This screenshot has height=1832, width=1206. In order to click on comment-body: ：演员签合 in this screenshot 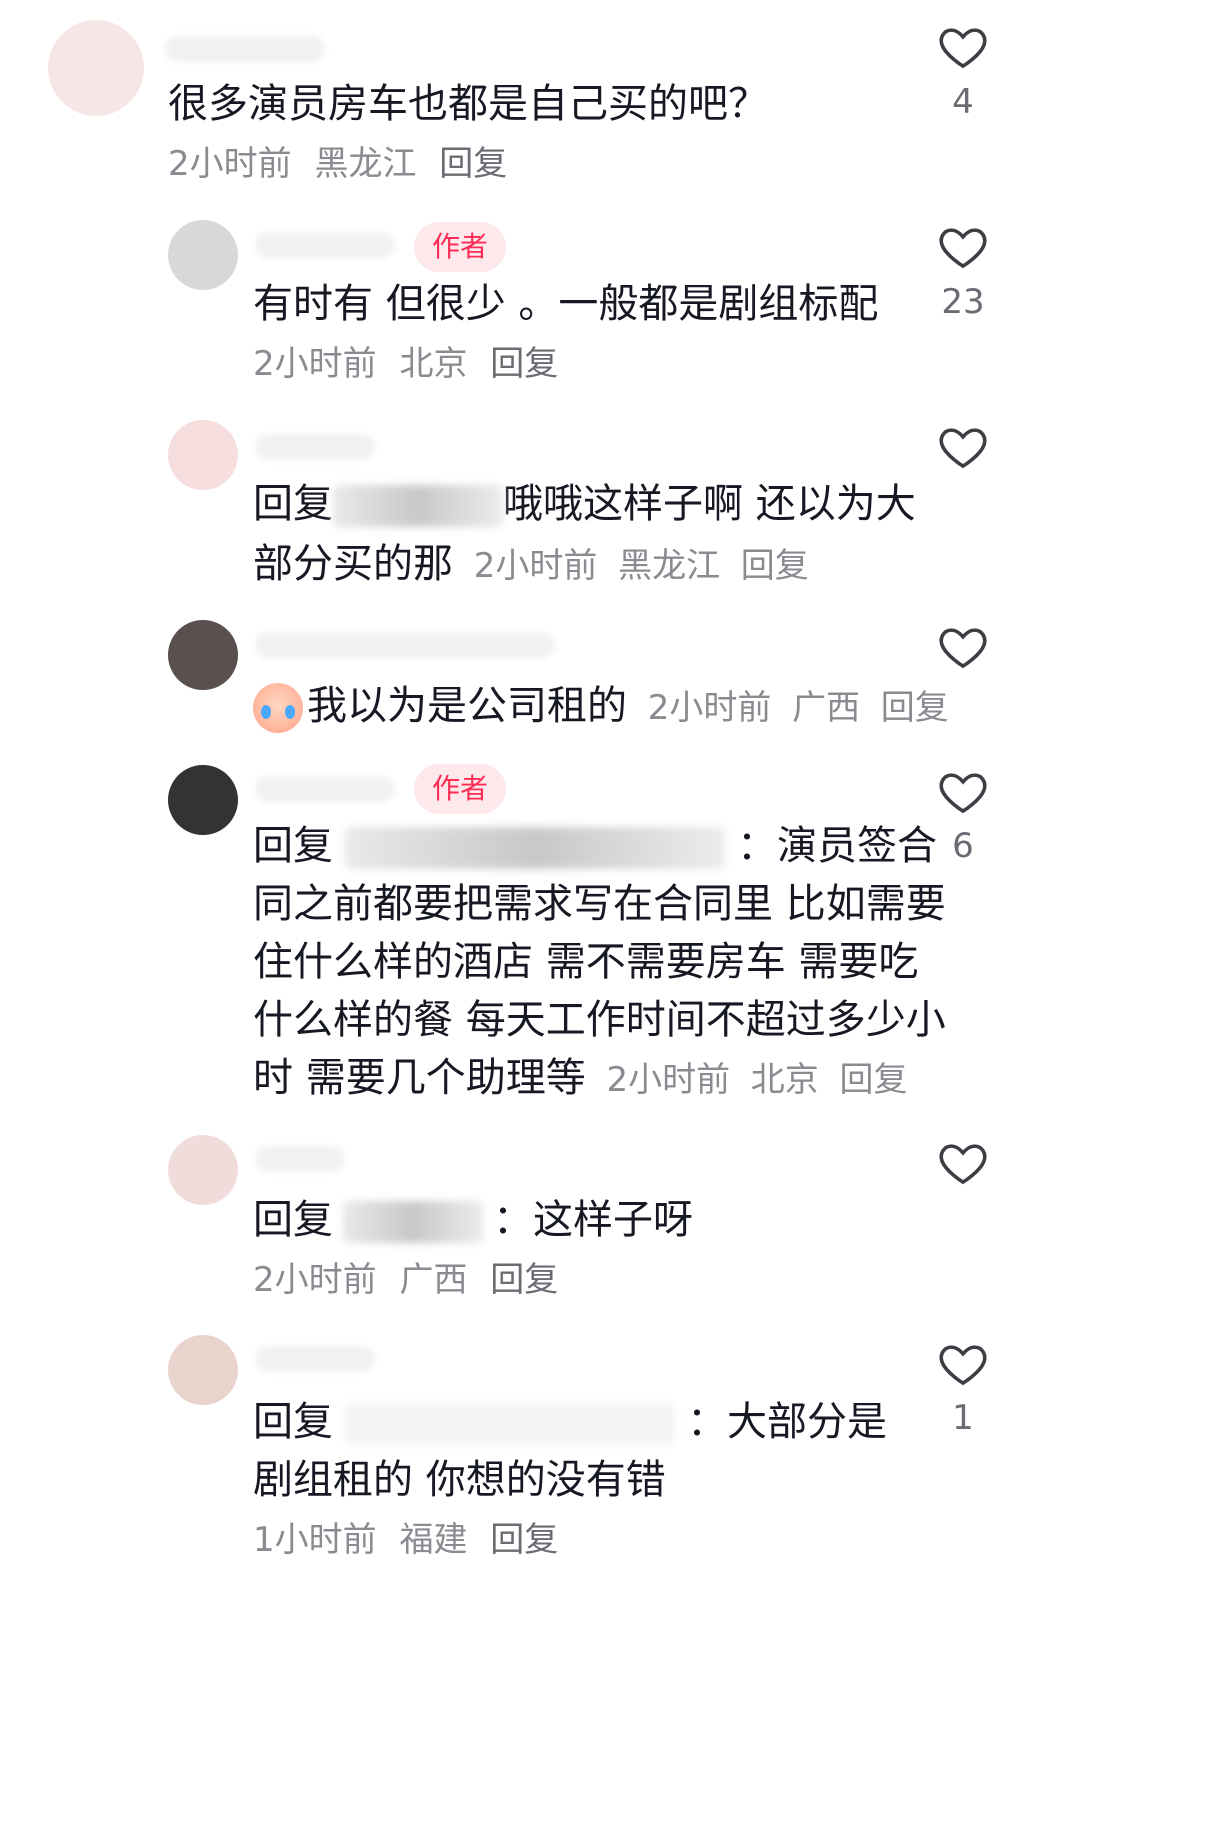, I will do `click(837, 846)`.